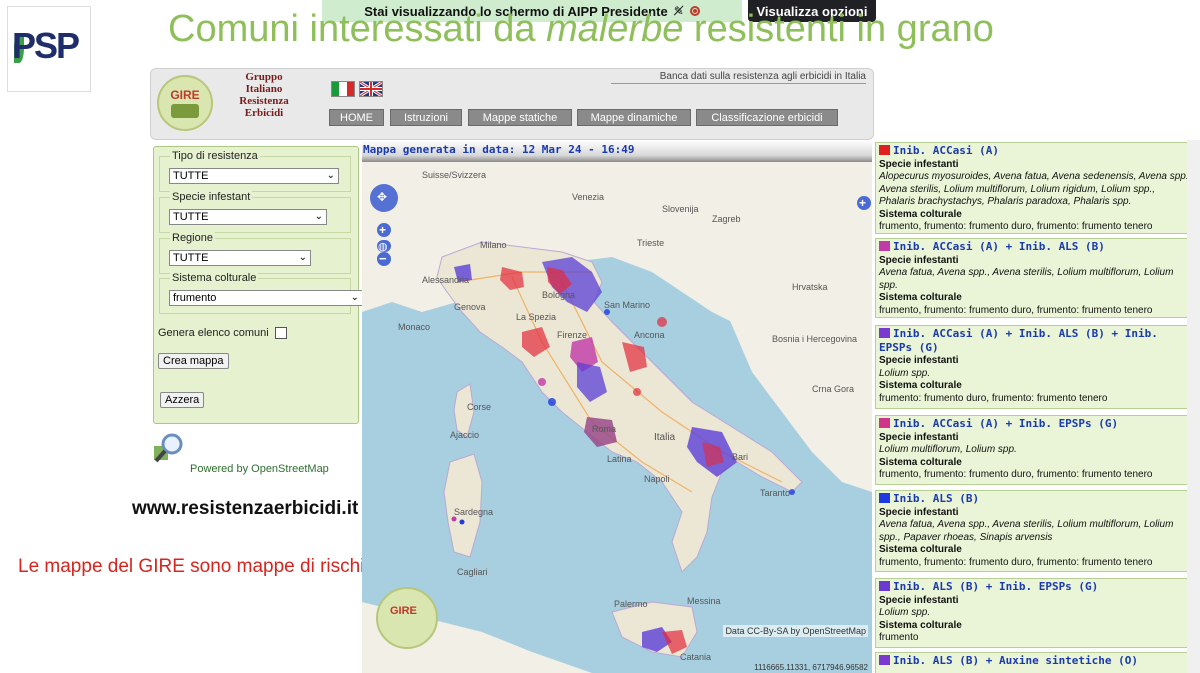 Image resolution: width=1200 pixels, height=673 pixels. What do you see at coordinates (356, 117) in the screenshot?
I see `nav-home: HOME` at bounding box center [356, 117].